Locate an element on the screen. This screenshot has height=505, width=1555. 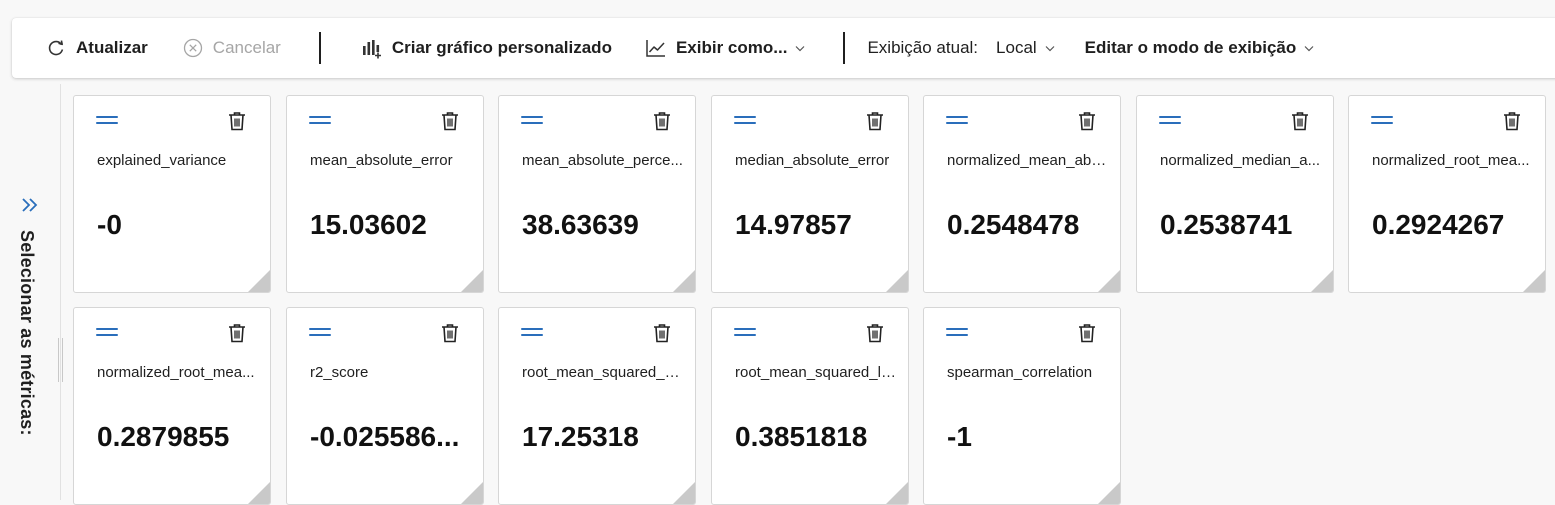
metric-card: mean_absolute_perce... 38.63639 is located at coordinates (597, 194).